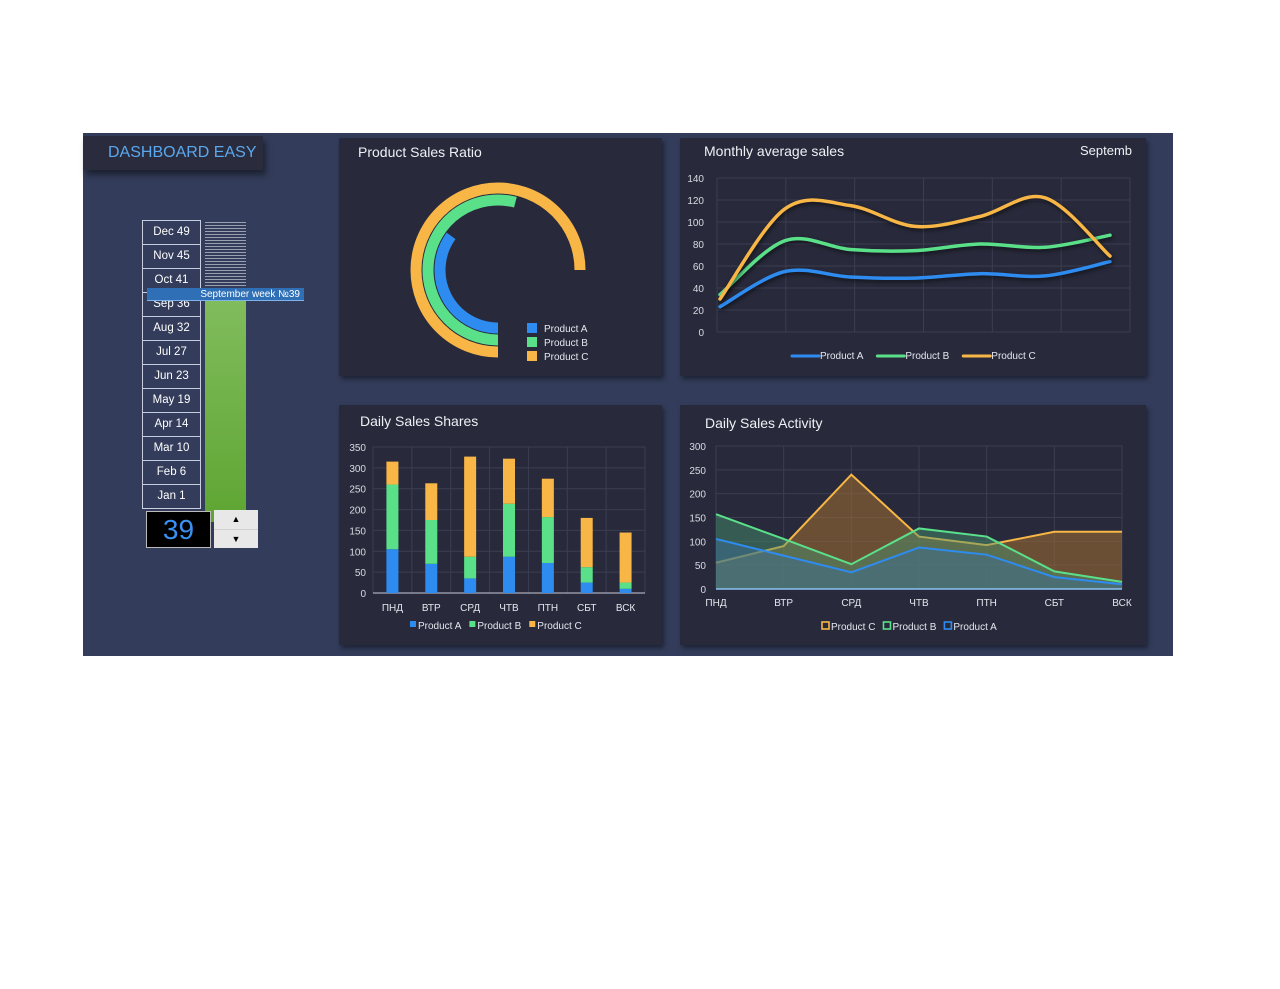 The image size is (1280, 989). What do you see at coordinates (915, 284) in the screenshot?
I see `line-series-product-a` at bounding box center [915, 284].